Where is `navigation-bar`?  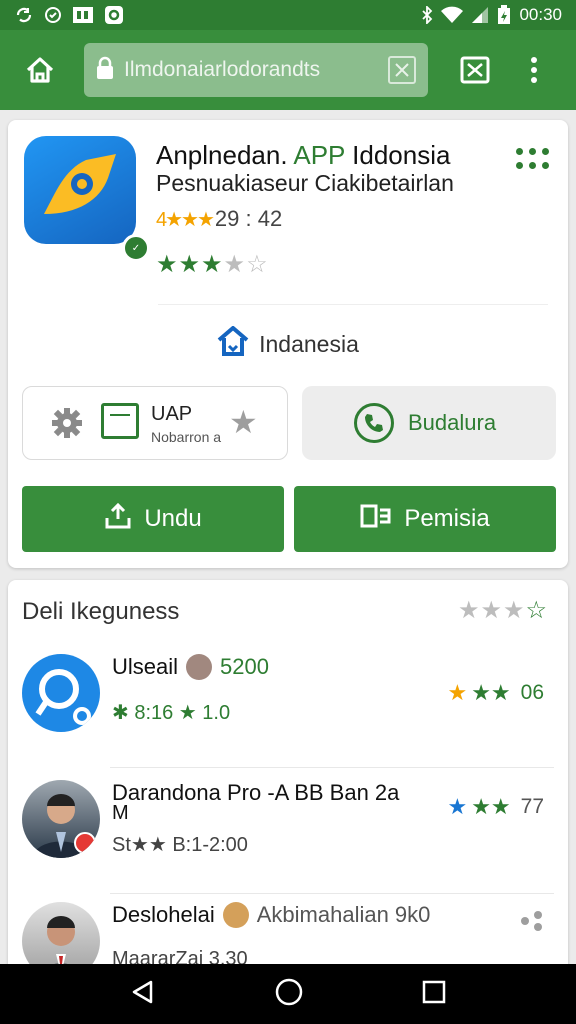 navigation-bar is located at coordinates (288, 994).